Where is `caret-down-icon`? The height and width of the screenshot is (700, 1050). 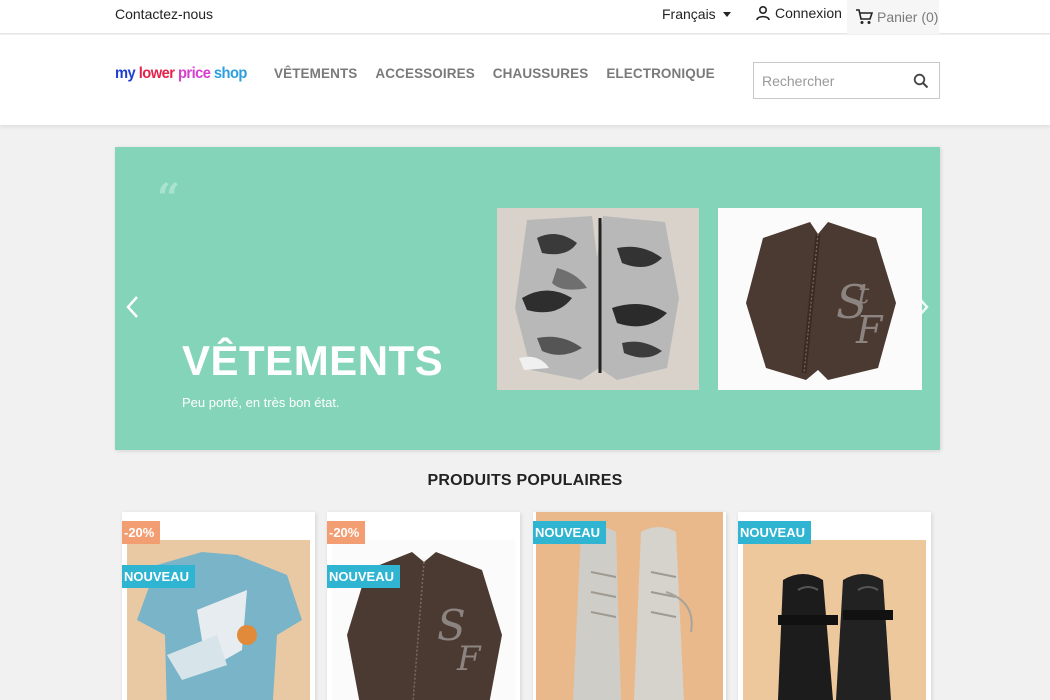 caret-down-icon is located at coordinates (726, 14).